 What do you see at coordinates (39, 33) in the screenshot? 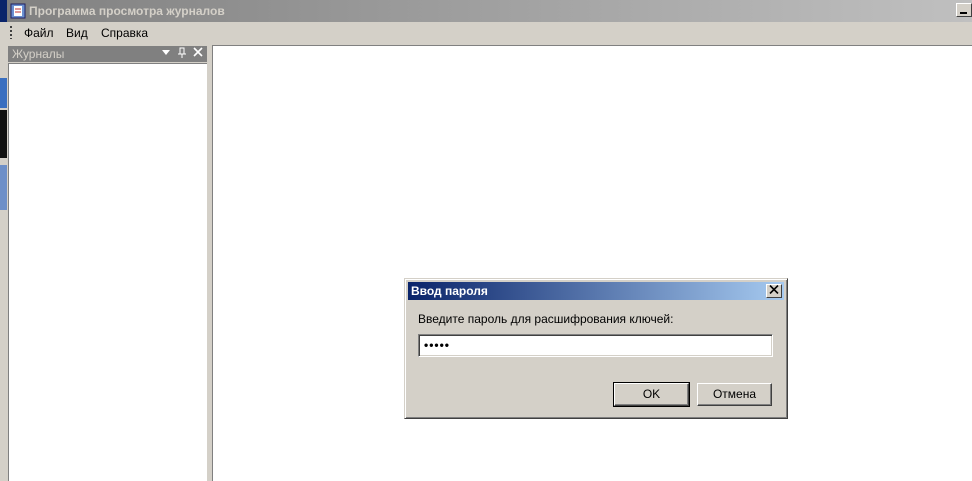
I see `menu-file: Файл` at bounding box center [39, 33].